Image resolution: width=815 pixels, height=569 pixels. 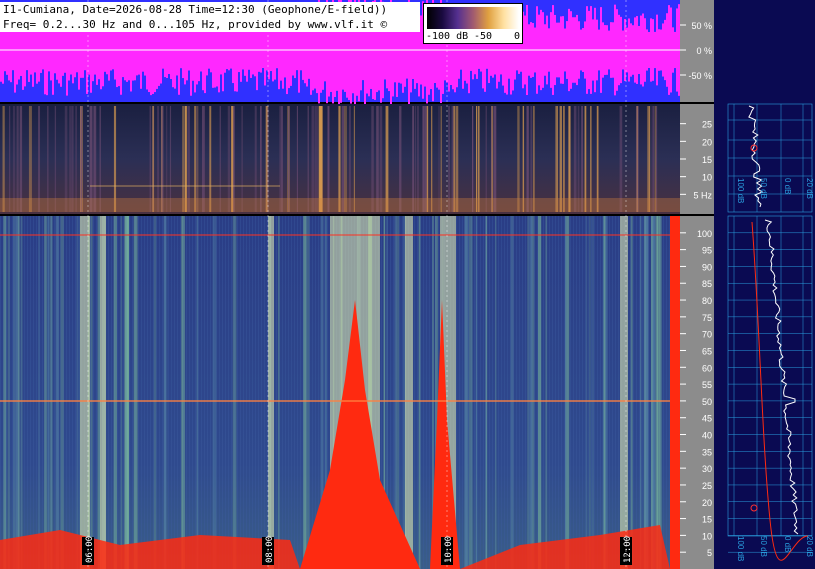 What do you see at coordinates (707, 385) in the screenshot?
I see `main-tick-label: 55` at bounding box center [707, 385].